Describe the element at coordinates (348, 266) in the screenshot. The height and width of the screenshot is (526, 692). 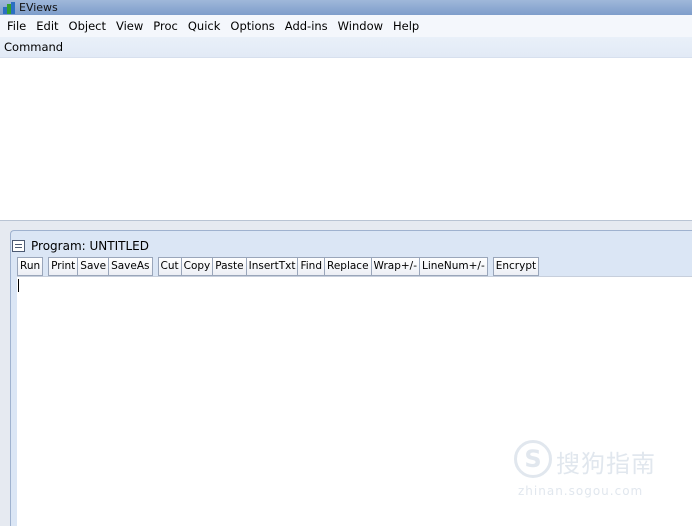
I see `replace-button: Replace` at that location.